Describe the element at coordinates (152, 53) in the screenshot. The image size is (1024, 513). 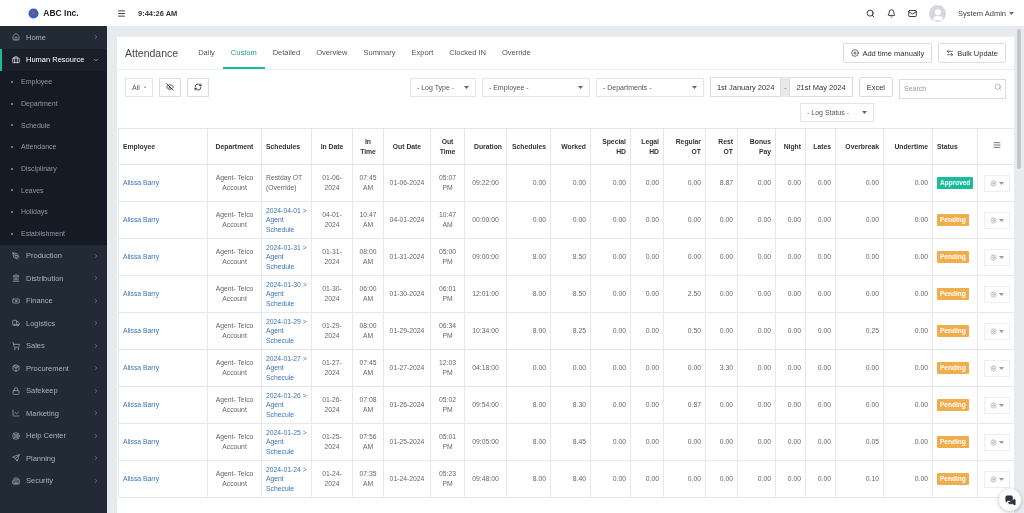
I see `page-title: Attendance` at that location.